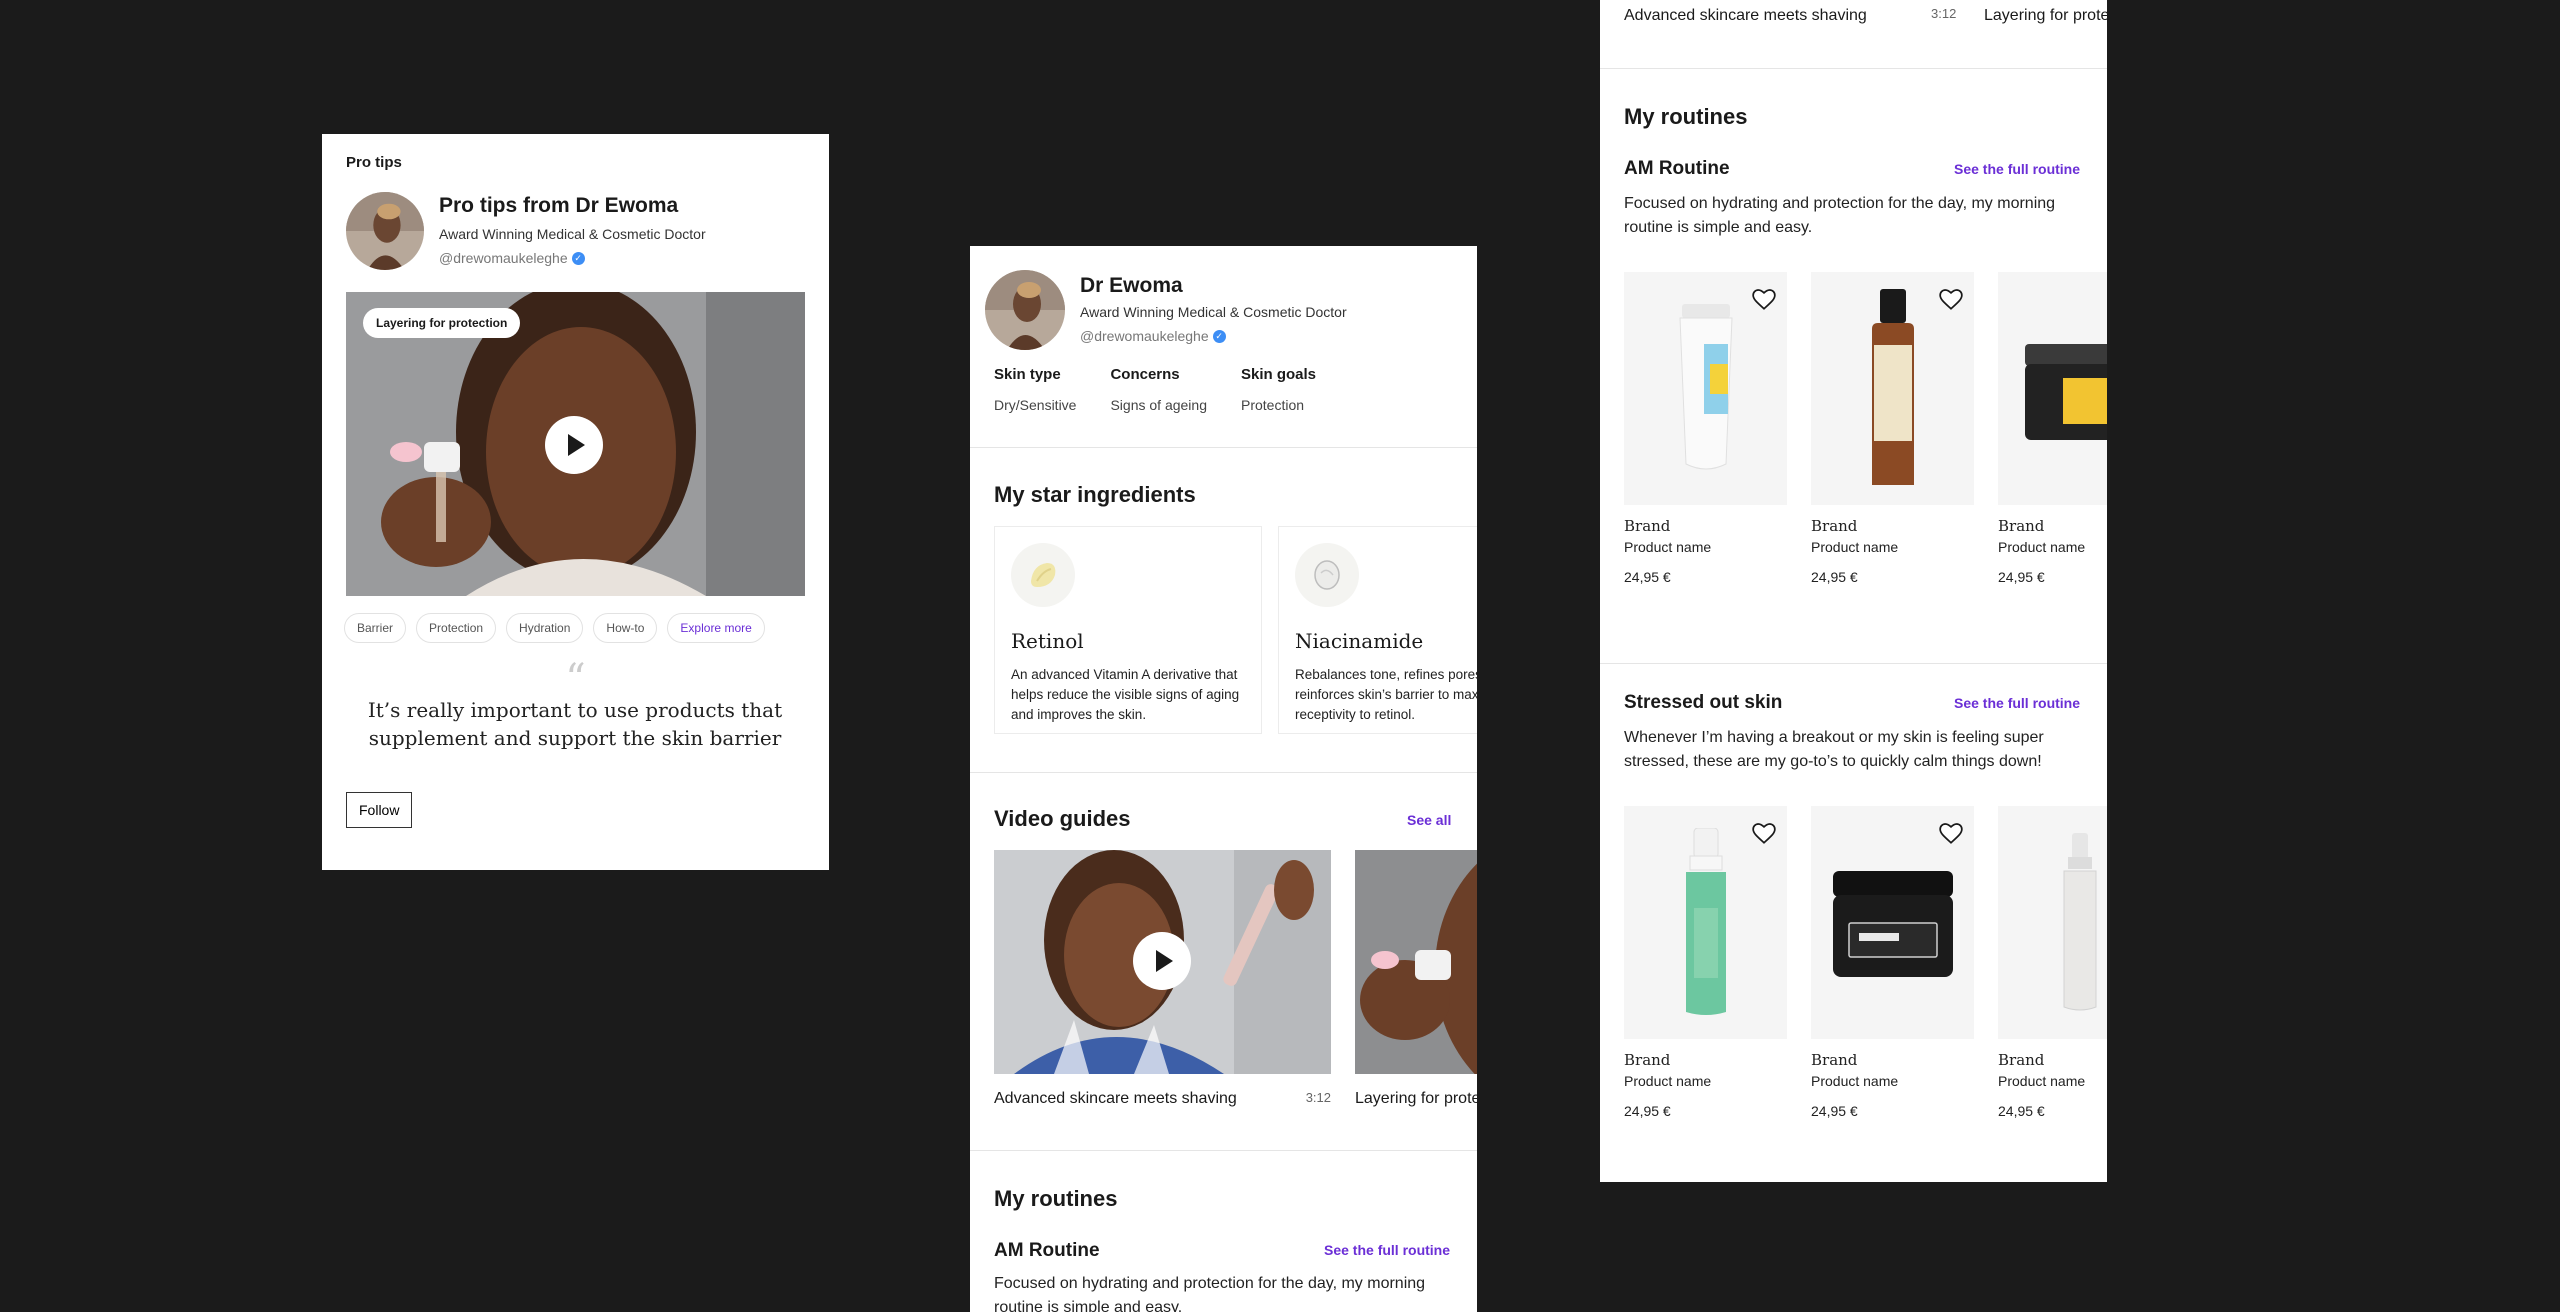 The width and height of the screenshot is (2560, 1312). Describe the element at coordinates (1327, 575) in the screenshot. I see `serum-drop-icon` at that location.